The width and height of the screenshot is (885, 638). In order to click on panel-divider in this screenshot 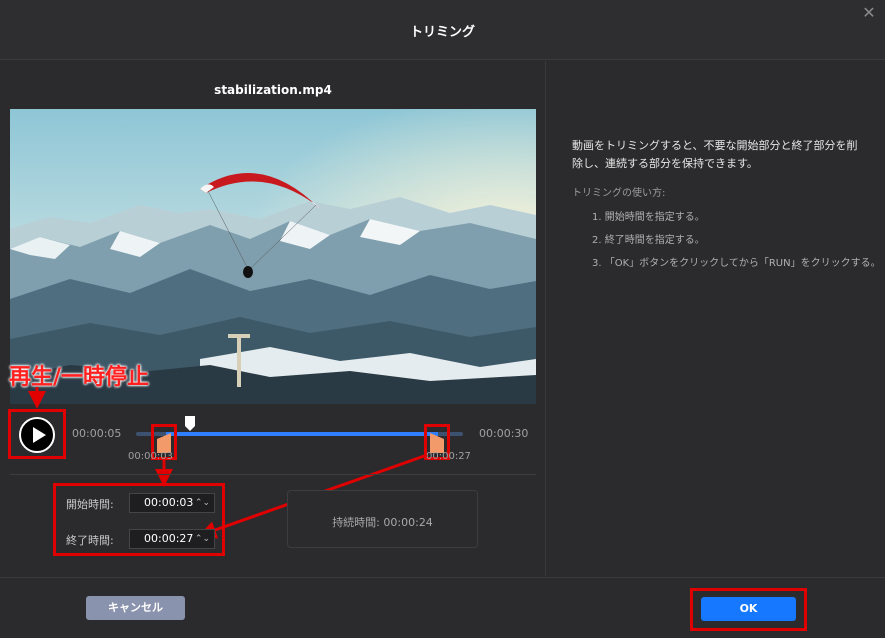, I will do `click(273, 474)`.